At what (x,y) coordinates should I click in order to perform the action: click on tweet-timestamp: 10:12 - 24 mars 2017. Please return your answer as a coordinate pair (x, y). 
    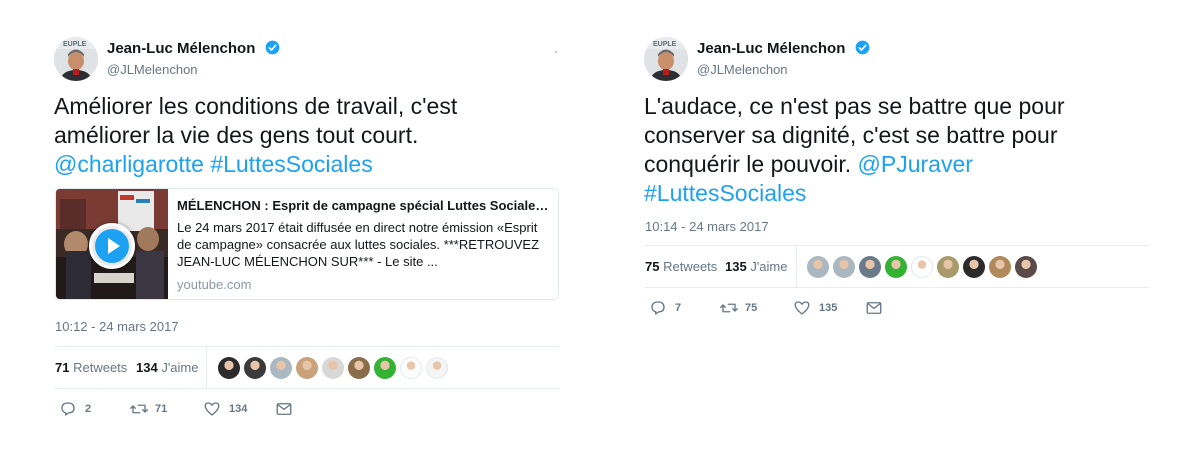
    Looking at the image, I should click on (117, 326).